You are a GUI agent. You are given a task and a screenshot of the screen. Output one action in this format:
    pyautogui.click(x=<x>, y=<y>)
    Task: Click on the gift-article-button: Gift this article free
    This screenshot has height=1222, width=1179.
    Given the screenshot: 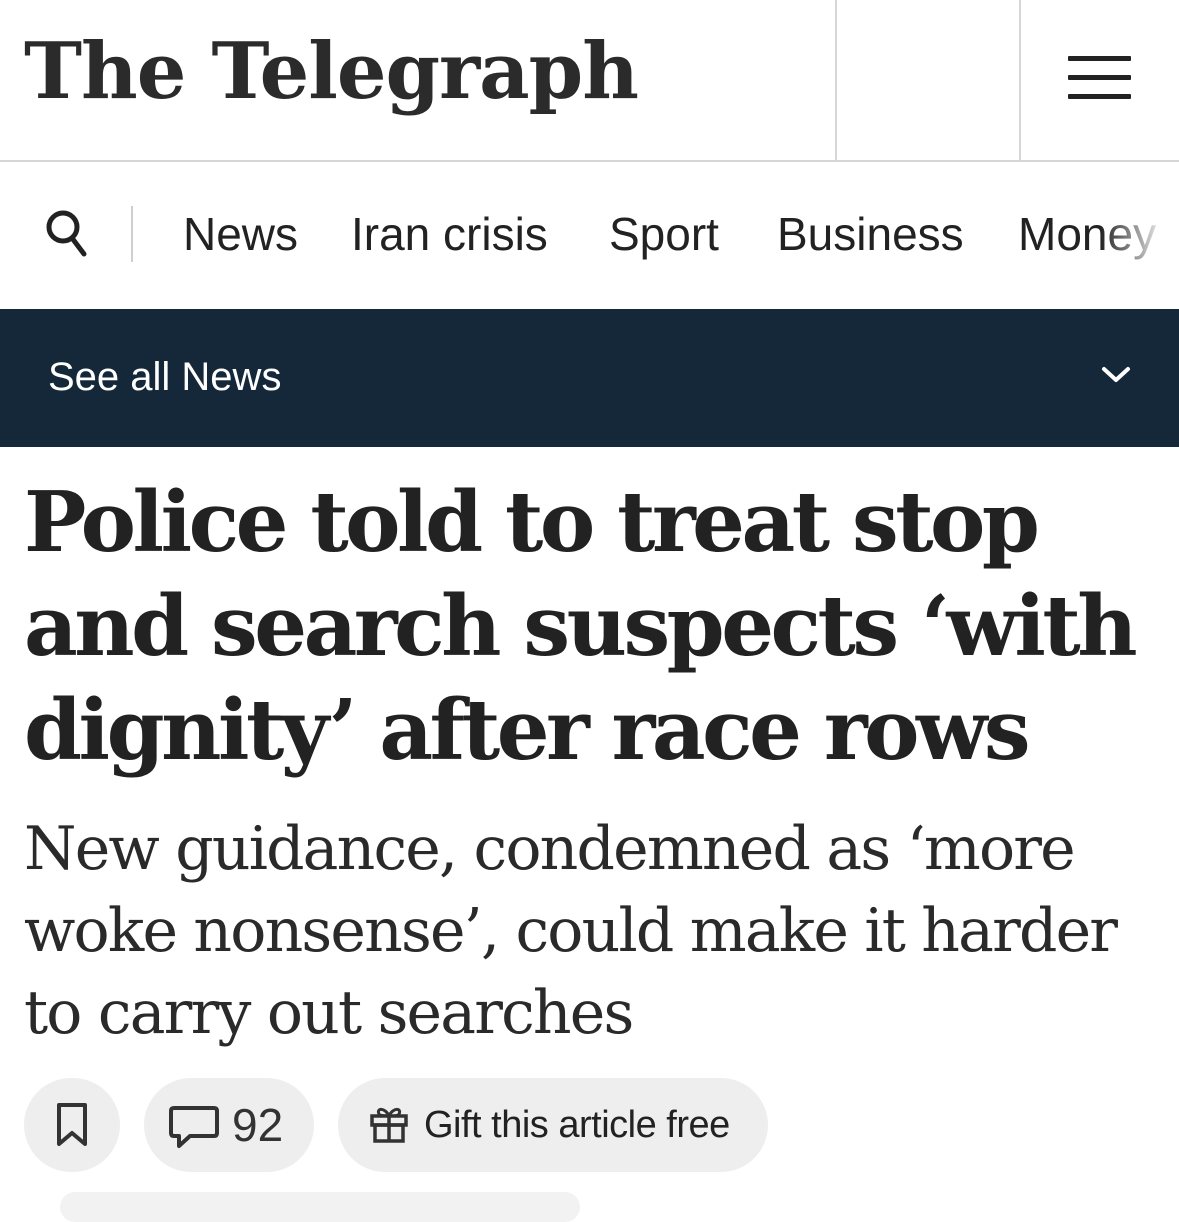 What is the action you would take?
    pyautogui.click(x=553, y=1125)
    